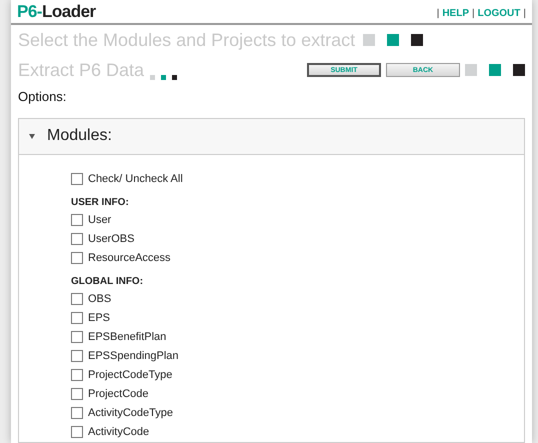 Image resolution: width=538 pixels, height=443 pixels. I want to click on checkbox-label: ActivityCodeType, so click(130, 414).